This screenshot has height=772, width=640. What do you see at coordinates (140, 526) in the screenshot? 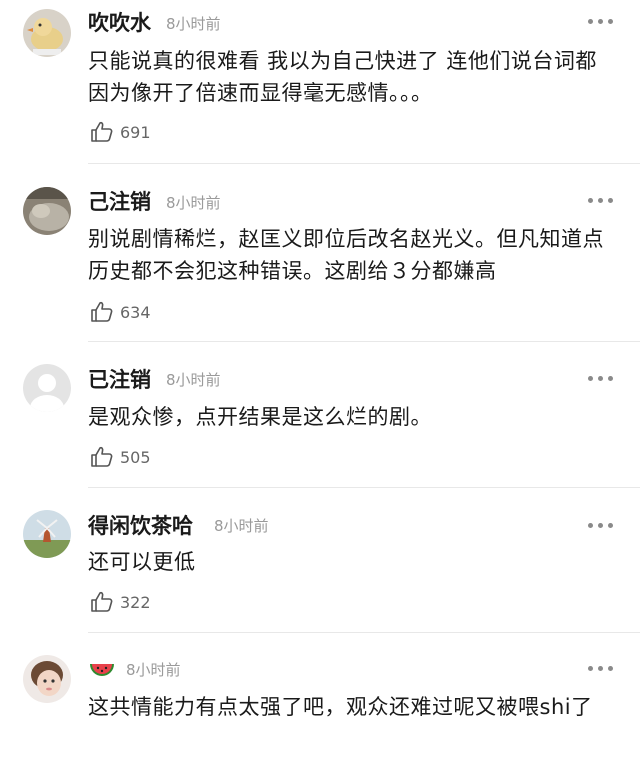
I see `username: 得闲饮茶哈` at bounding box center [140, 526].